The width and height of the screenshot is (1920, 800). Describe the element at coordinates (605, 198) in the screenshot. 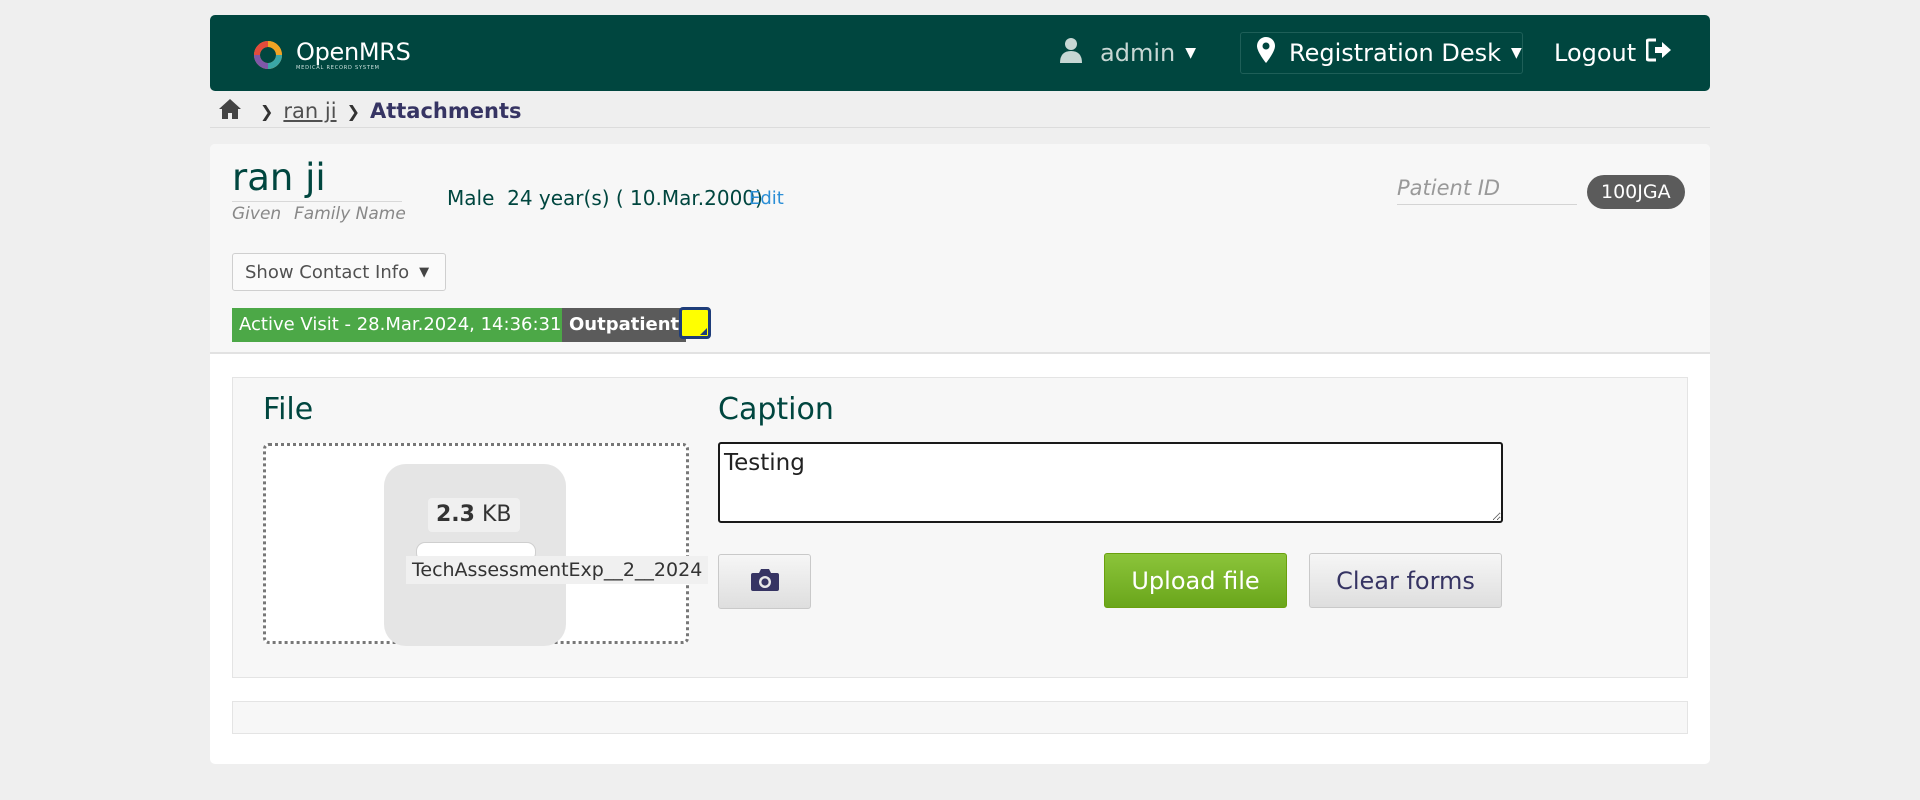

I see `patient-demographics: Male 24 year(s) ( 10.Mar.2000)` at that location.